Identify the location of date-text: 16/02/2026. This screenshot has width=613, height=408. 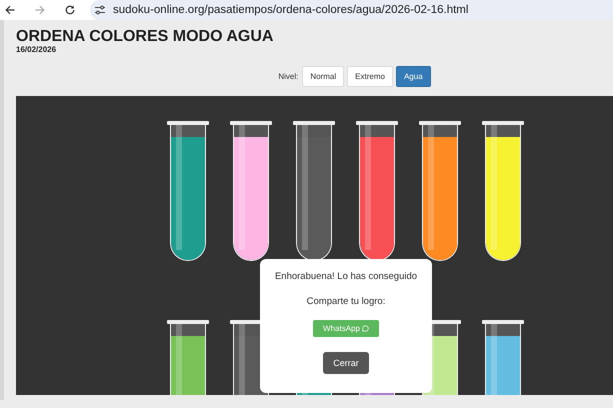
(37, 49).